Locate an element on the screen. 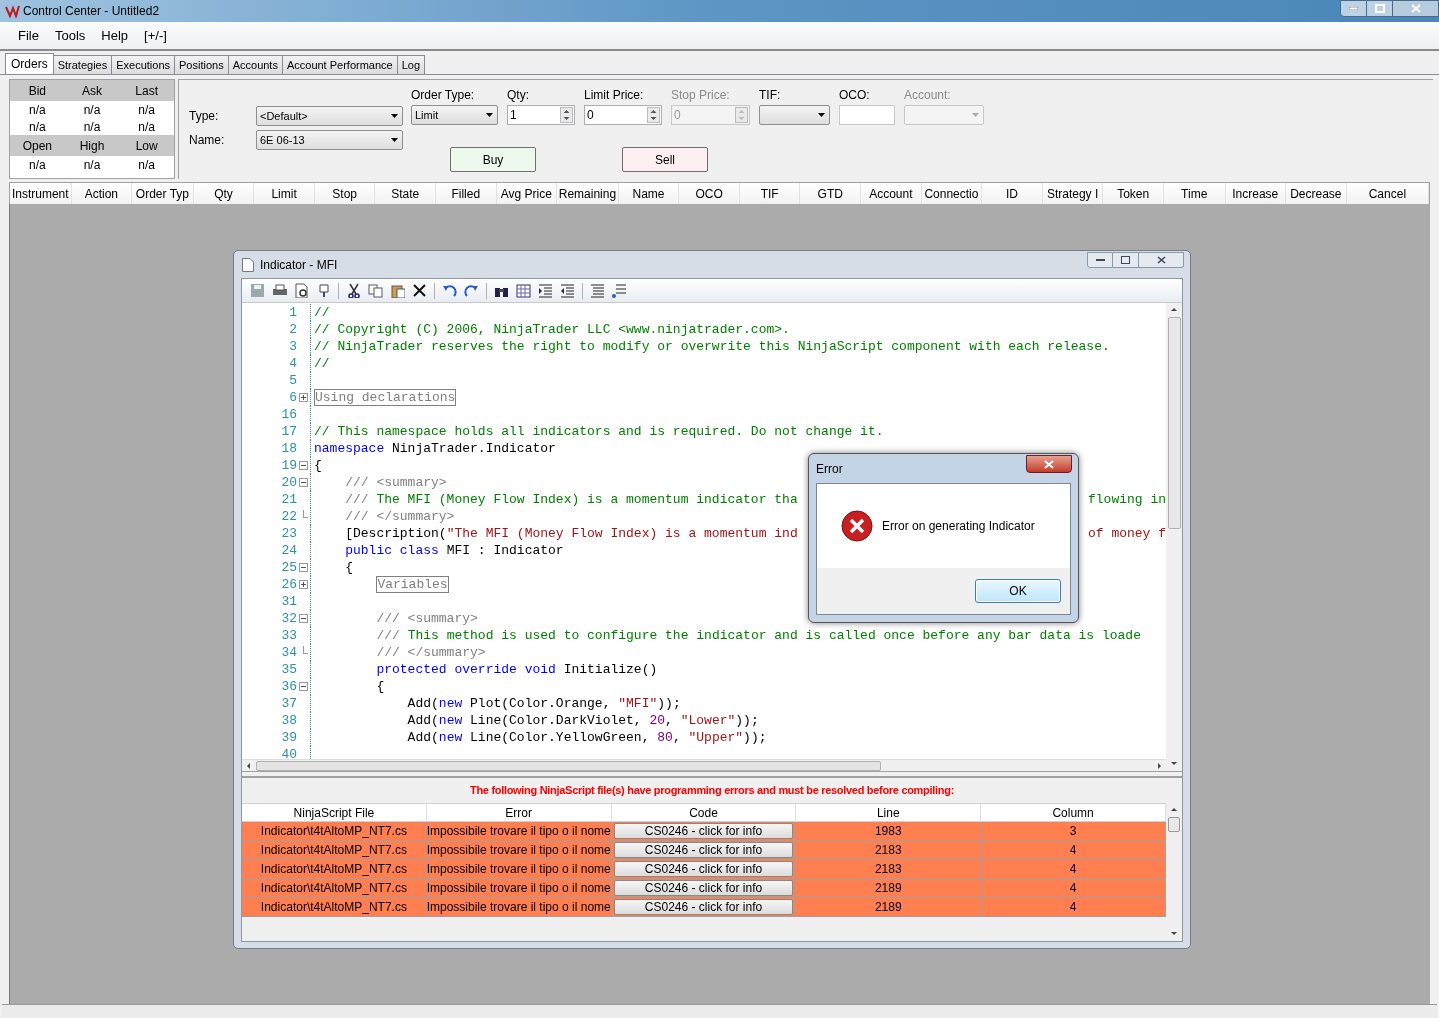 The width and height of the screenshot is (1439, 1018). tab: Log is located at coordinates (411, 64).